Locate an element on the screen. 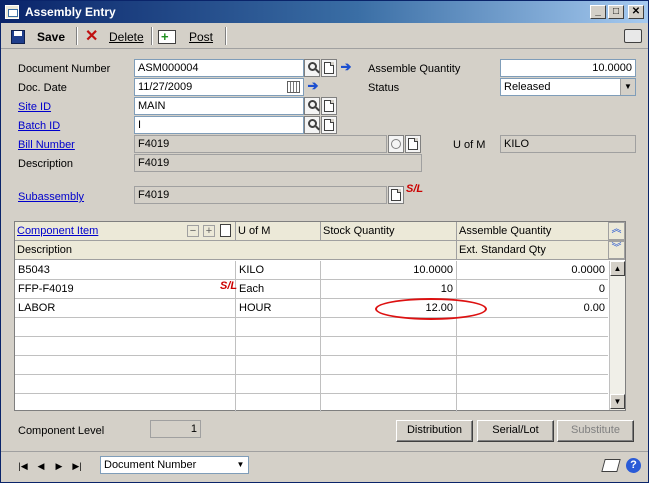 The height and width of the screenshot is (483, 649). scroll-down-button: ▼ is located at coordinates (617, 401).